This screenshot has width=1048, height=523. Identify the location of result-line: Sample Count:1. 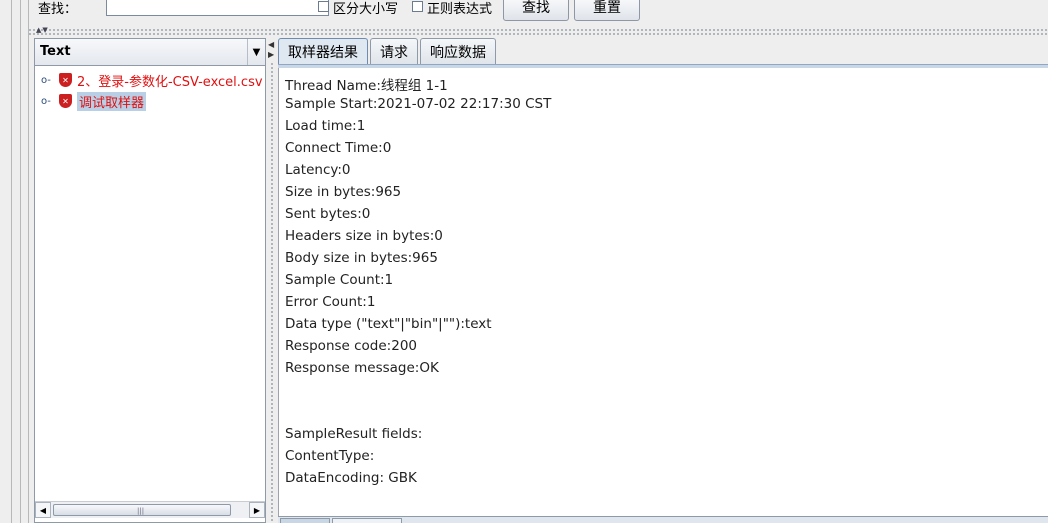
(339, 280).